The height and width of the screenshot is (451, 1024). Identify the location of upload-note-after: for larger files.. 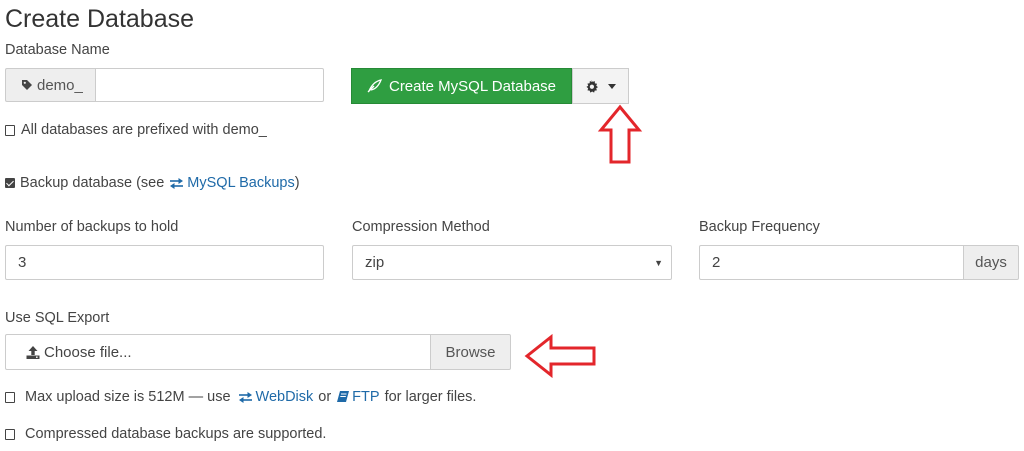
(430, 397).